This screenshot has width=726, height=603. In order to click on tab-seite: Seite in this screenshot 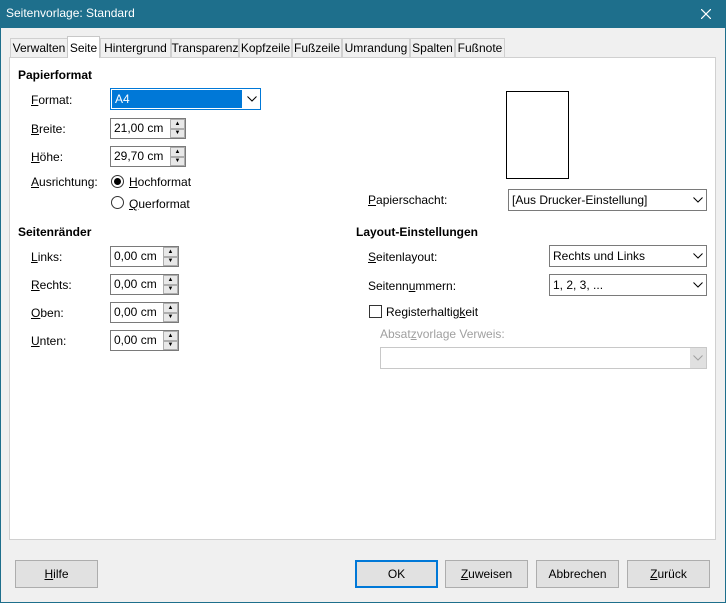, I will do `click(83, 47)`.